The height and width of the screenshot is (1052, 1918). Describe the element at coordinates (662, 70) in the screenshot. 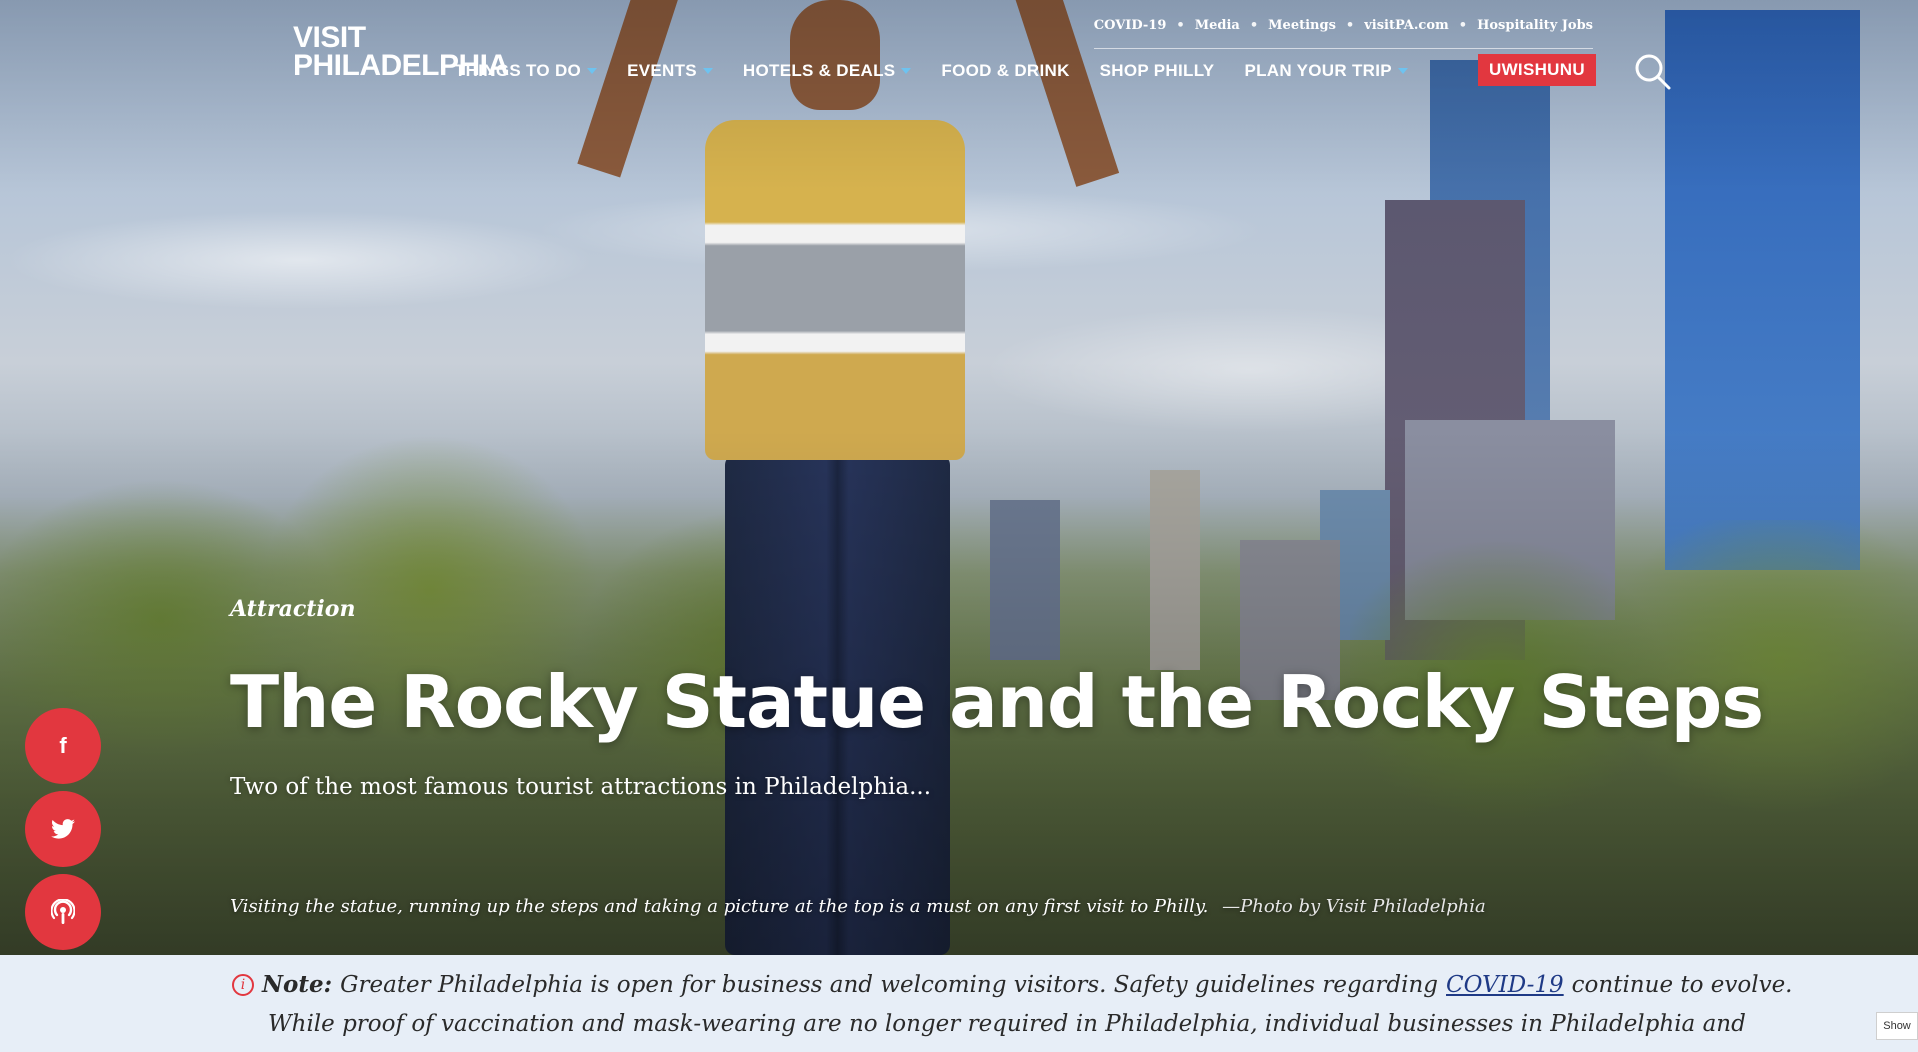

I see `nav-label: EVENTS` at that location.